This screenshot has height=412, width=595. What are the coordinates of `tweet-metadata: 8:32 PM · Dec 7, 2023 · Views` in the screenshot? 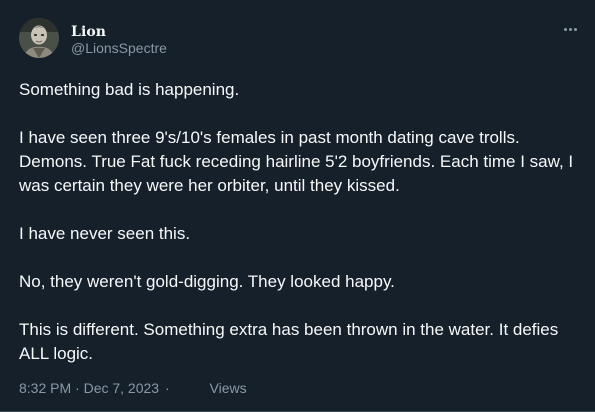 It's located at (133, 388).